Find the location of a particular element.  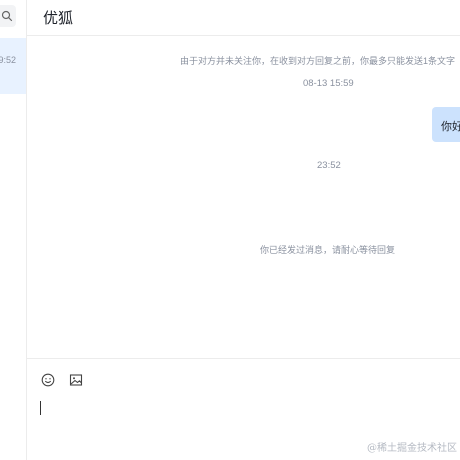

wait-notice: 你已经发过消息，请耐心等待回复 is located at coordinates (328, 250).